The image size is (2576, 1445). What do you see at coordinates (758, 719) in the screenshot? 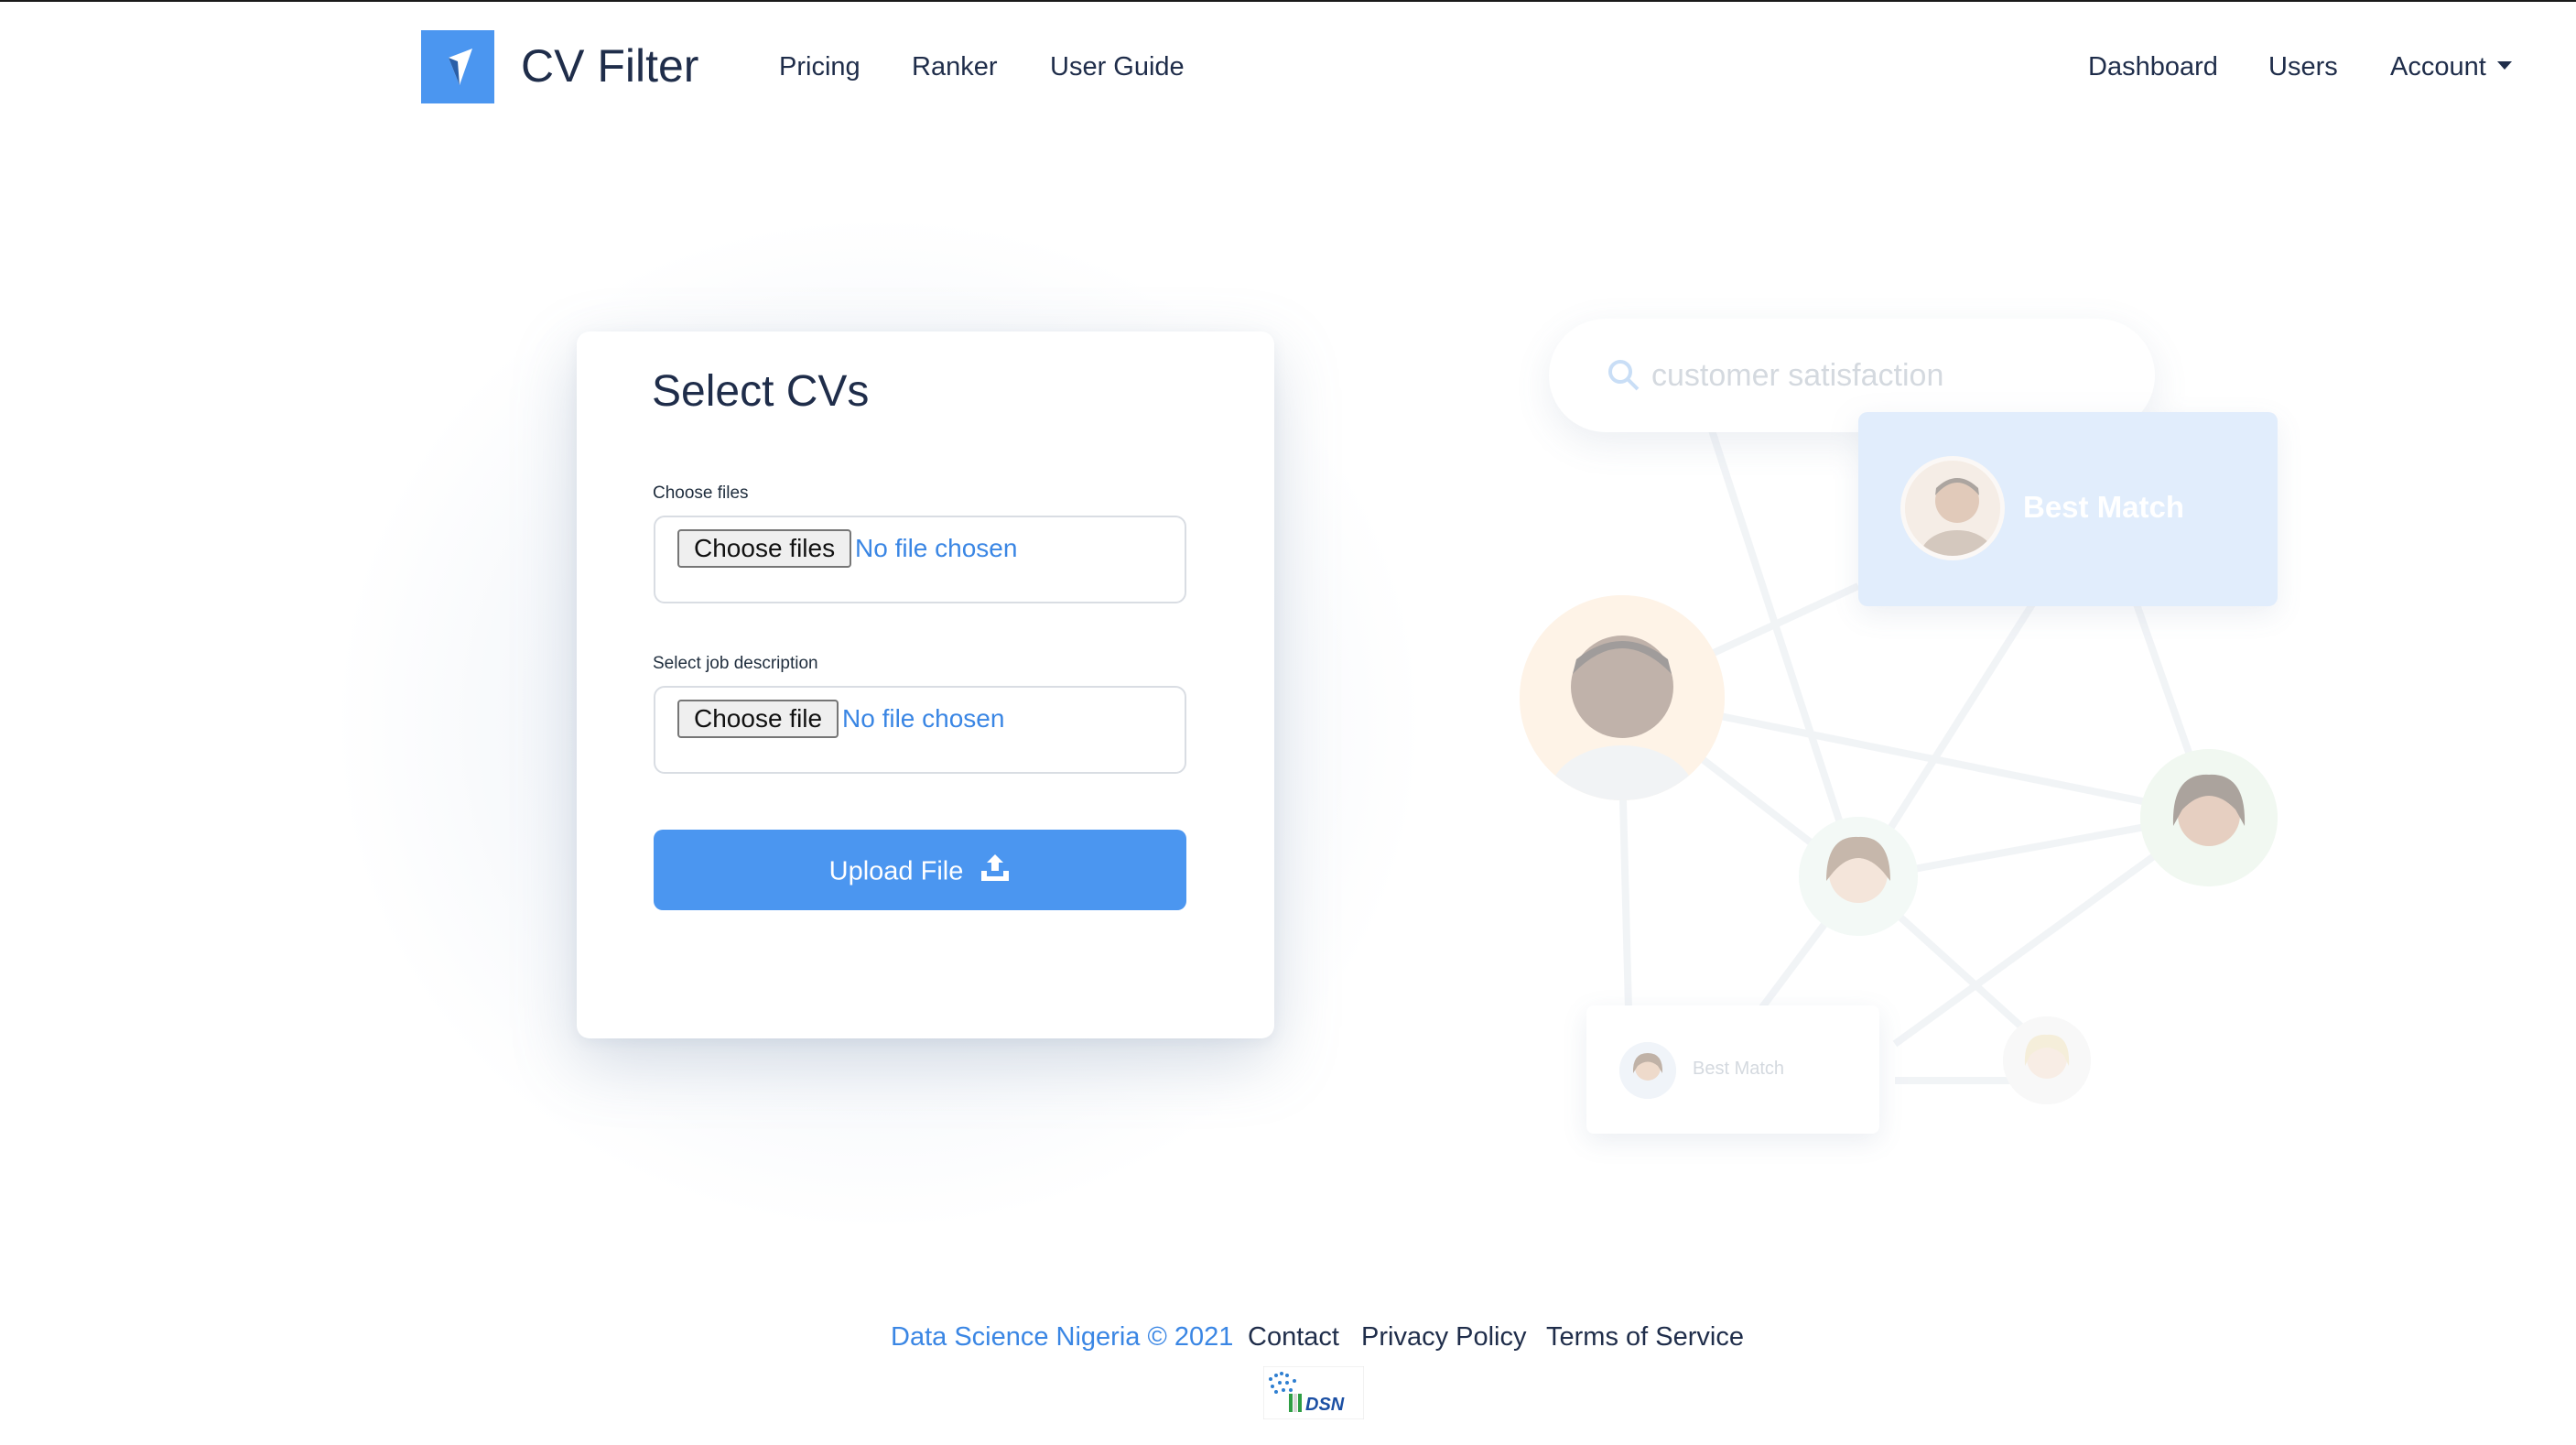
I see `choose-file-button: Choose file` at bounding box center [758, 719].